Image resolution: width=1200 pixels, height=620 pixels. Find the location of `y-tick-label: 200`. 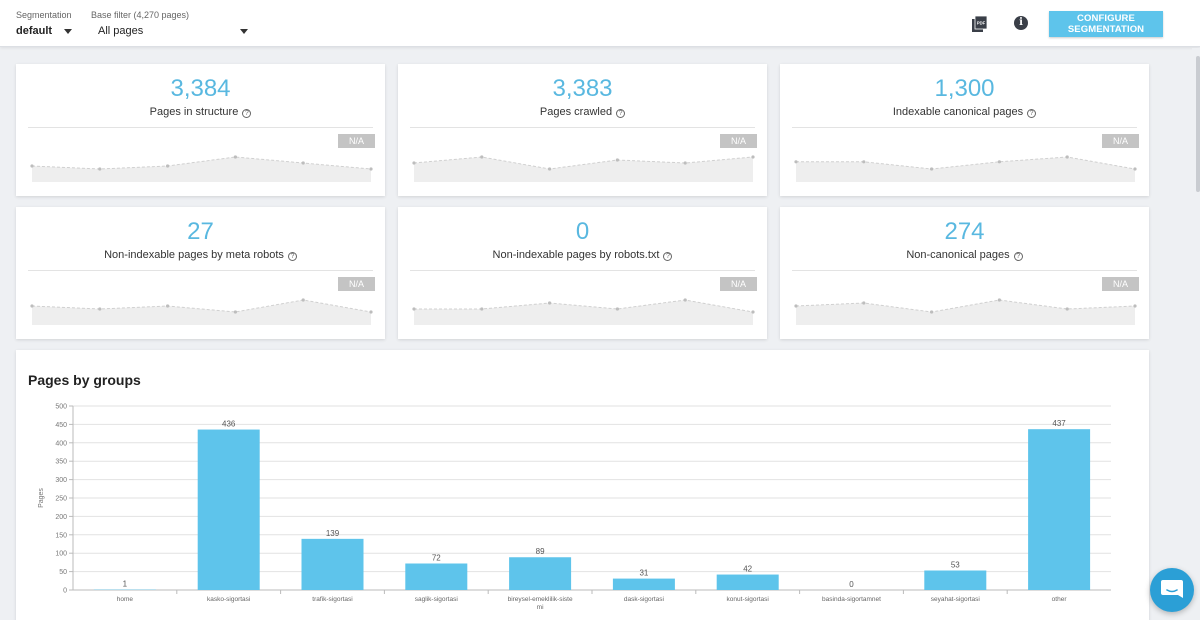

y-tick-label: 200 is located at coordinates (61, 517).